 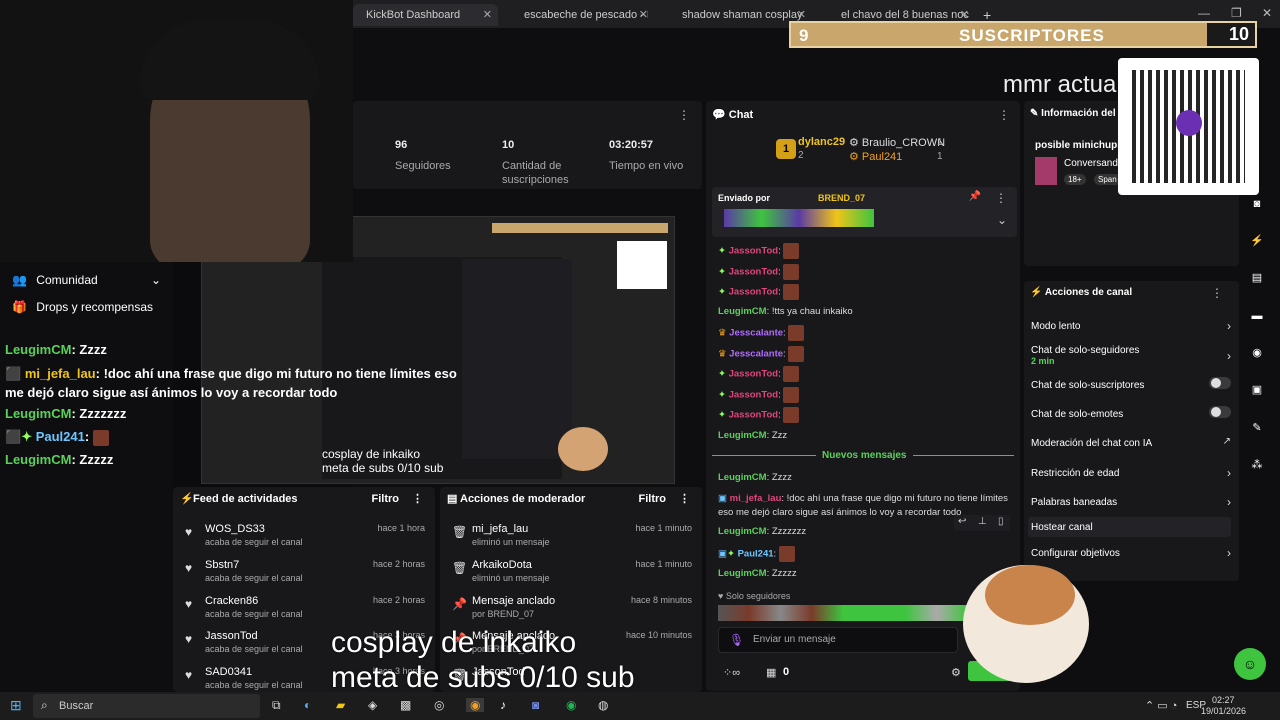 What do you see at coordinates (405, 705) in the screenshot?
I see `app-icon: ▩` at bounding box center [405, 705].